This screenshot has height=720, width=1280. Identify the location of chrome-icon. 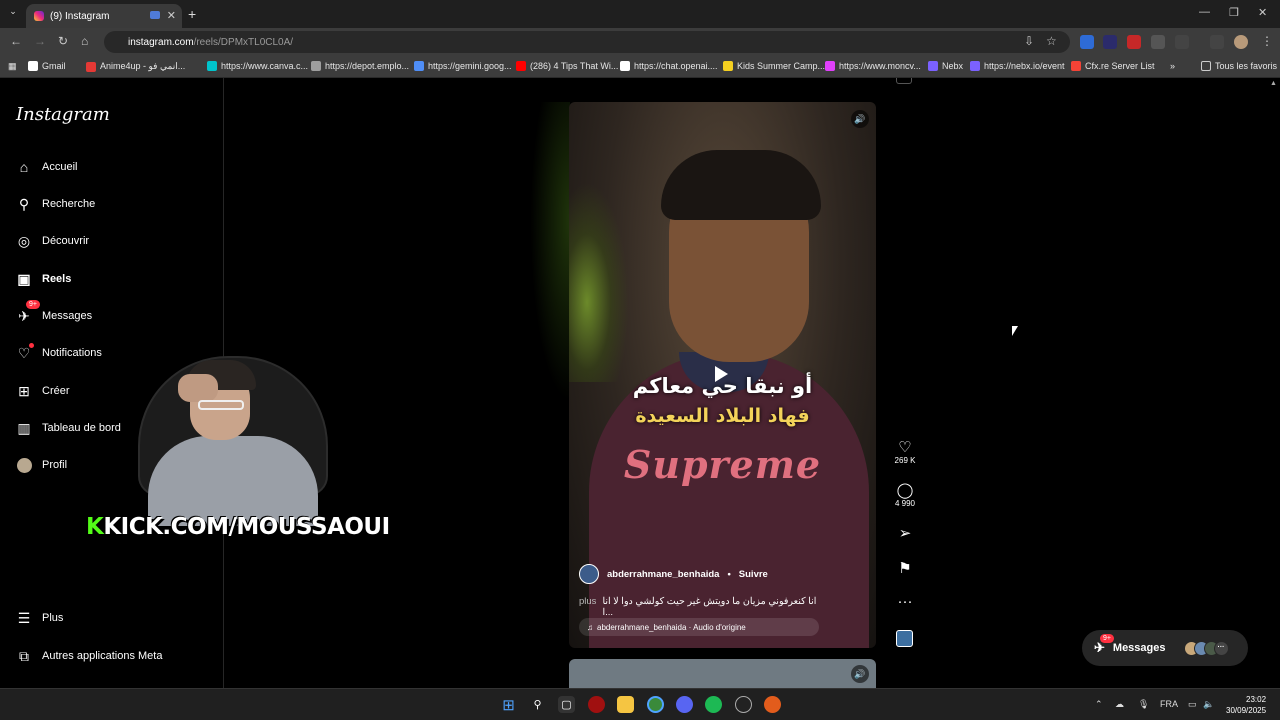
(655, 704).